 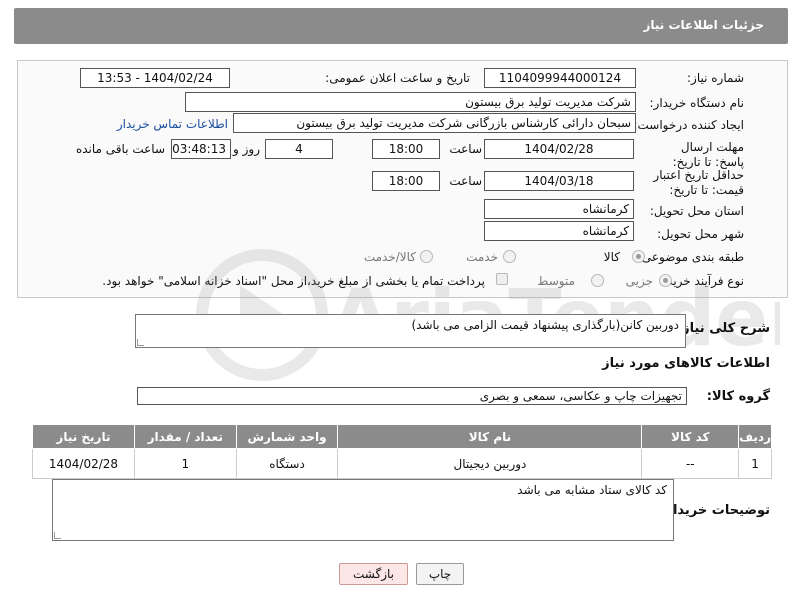 I want to click on need-number-field: 1104099944000124, so click(x=560, y=78).